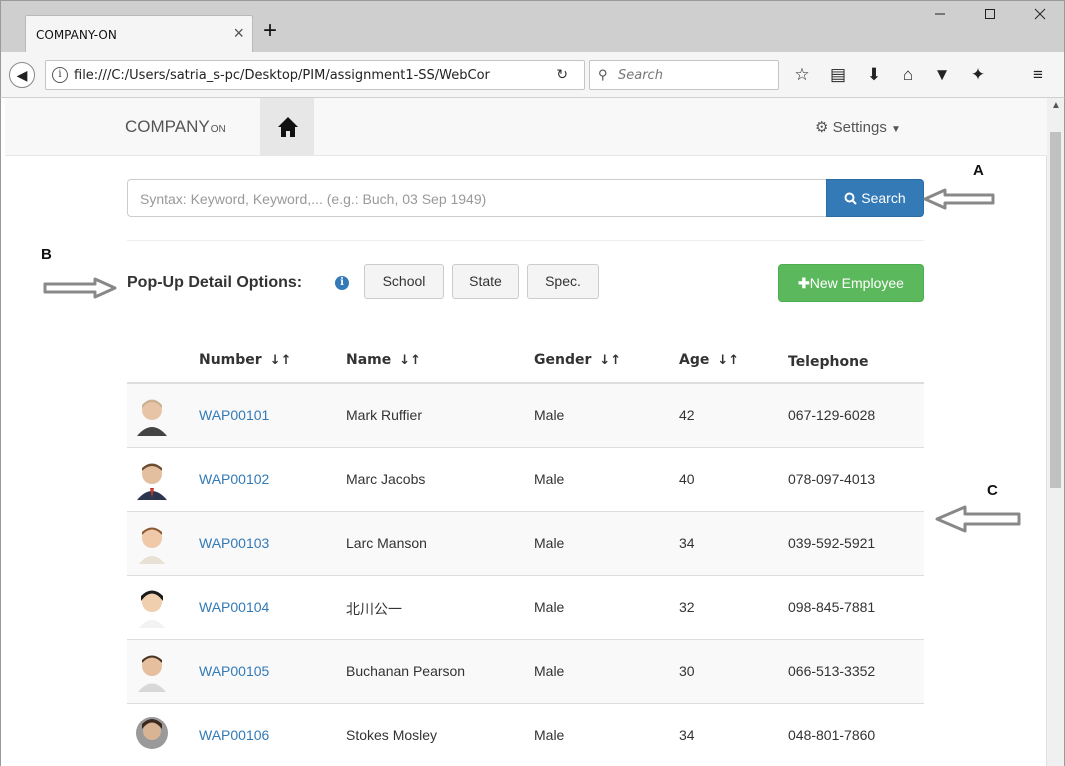 Image resolution: width=1065 pixels, height=766 pixels. I want to click on new-tab-icon: +, so click(270, 31).